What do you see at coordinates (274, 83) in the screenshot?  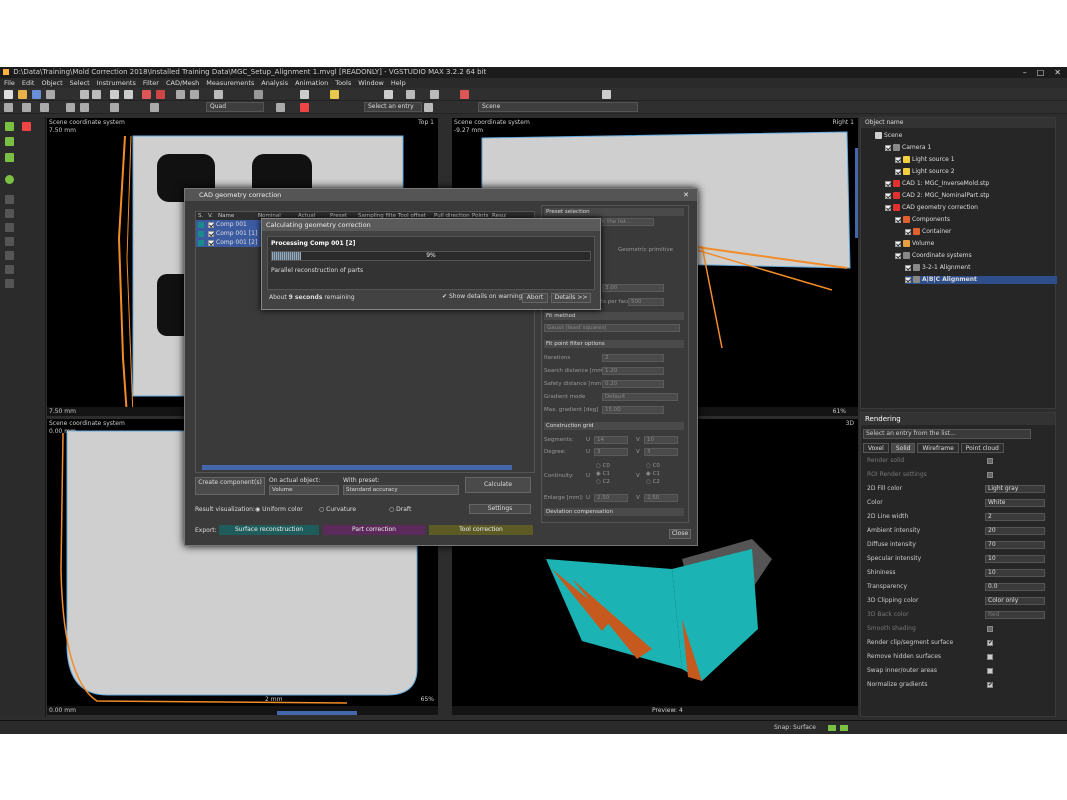 I see `menu-item: Analysis` at bounding box center [274, 83].